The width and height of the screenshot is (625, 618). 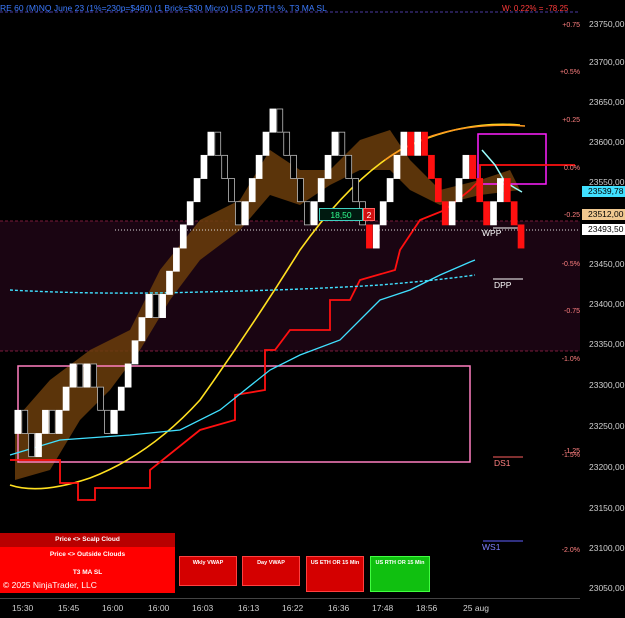 I want to click on price-tick: 23600,00, so click(x=607, y=142).